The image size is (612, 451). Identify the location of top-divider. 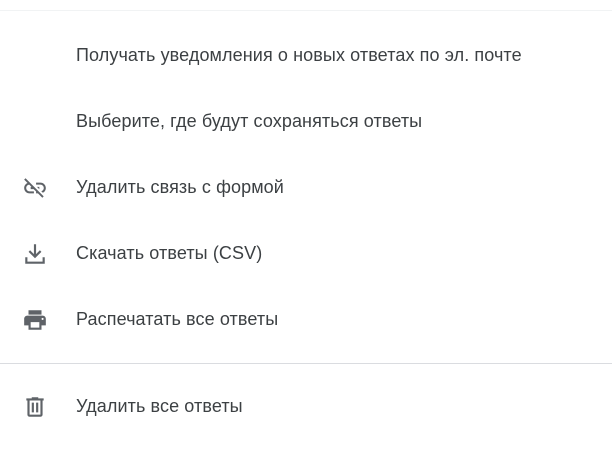
(306, 10).